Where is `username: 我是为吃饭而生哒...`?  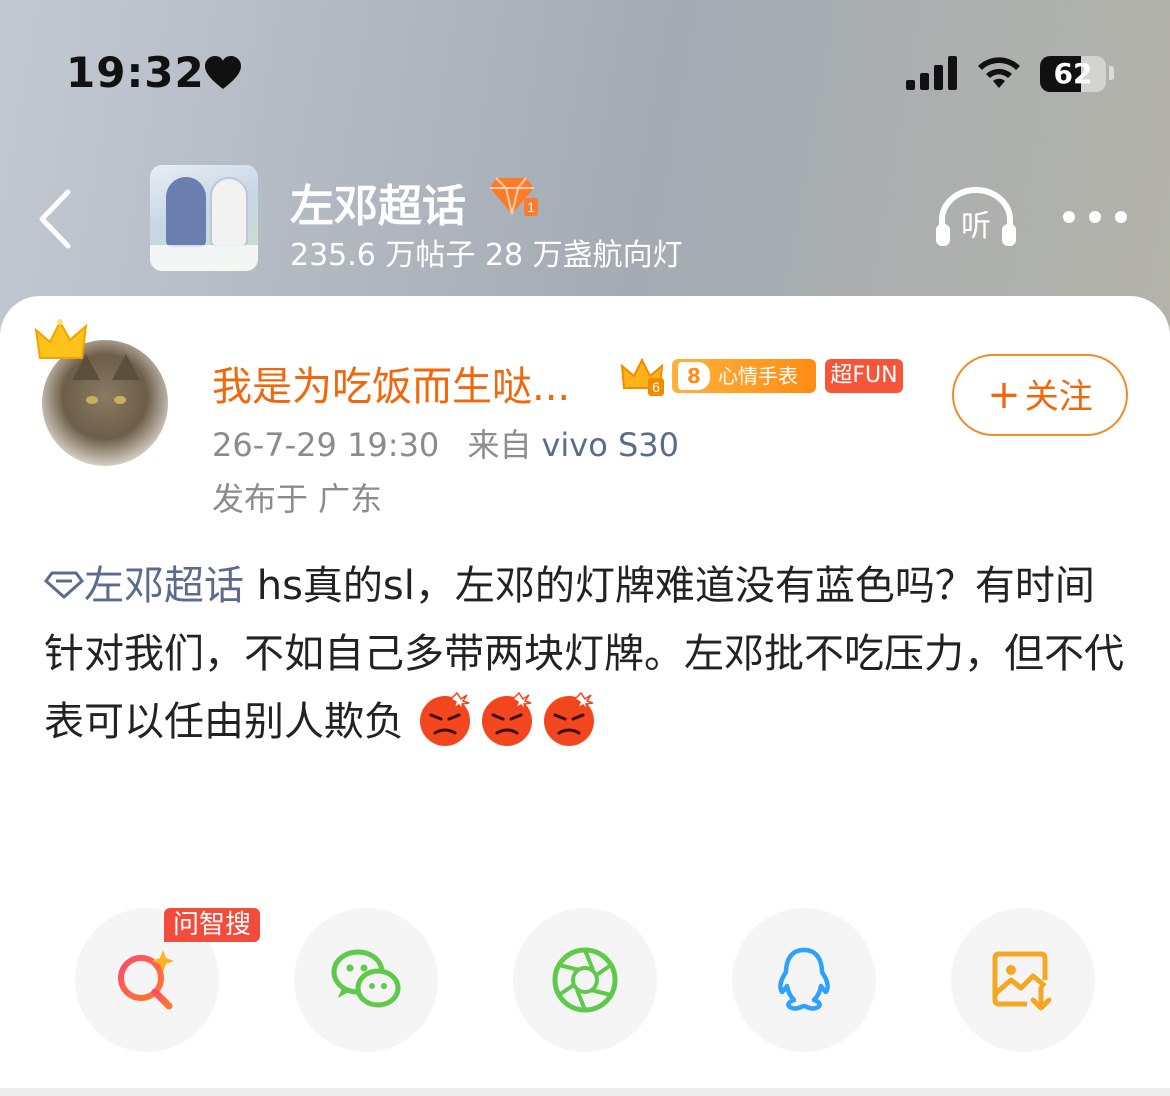 username: 我是为吃饭而生哒... is located at coordinates (391, 383).